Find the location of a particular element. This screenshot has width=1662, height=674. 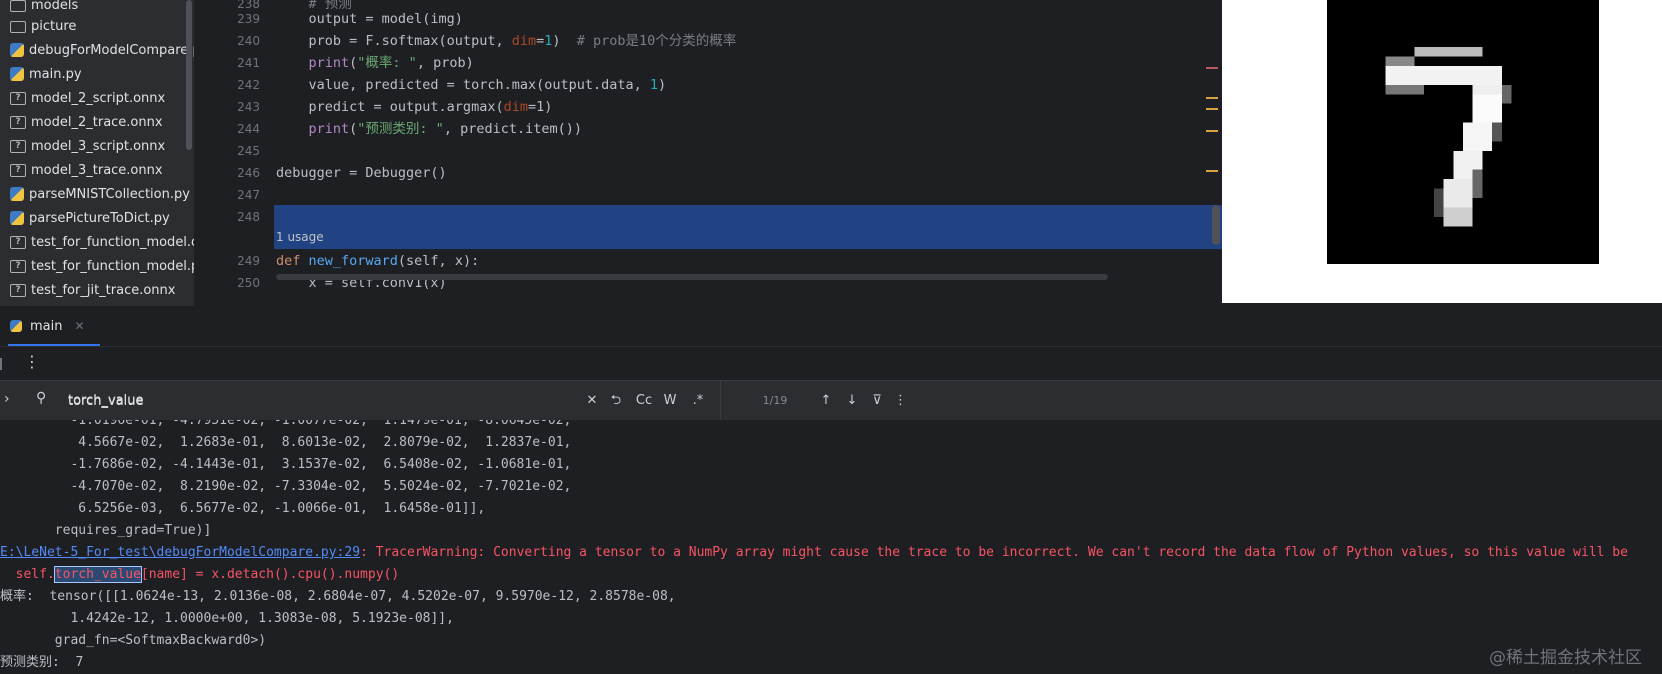

line-number: 249 is located at coordinates (248, 261).